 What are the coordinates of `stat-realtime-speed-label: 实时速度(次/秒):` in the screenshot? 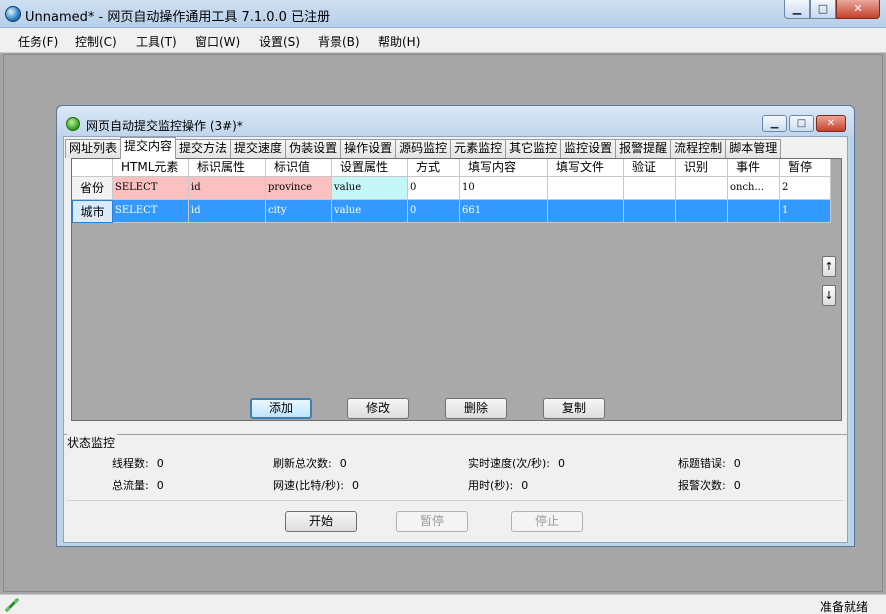 It's located at (509, 463).